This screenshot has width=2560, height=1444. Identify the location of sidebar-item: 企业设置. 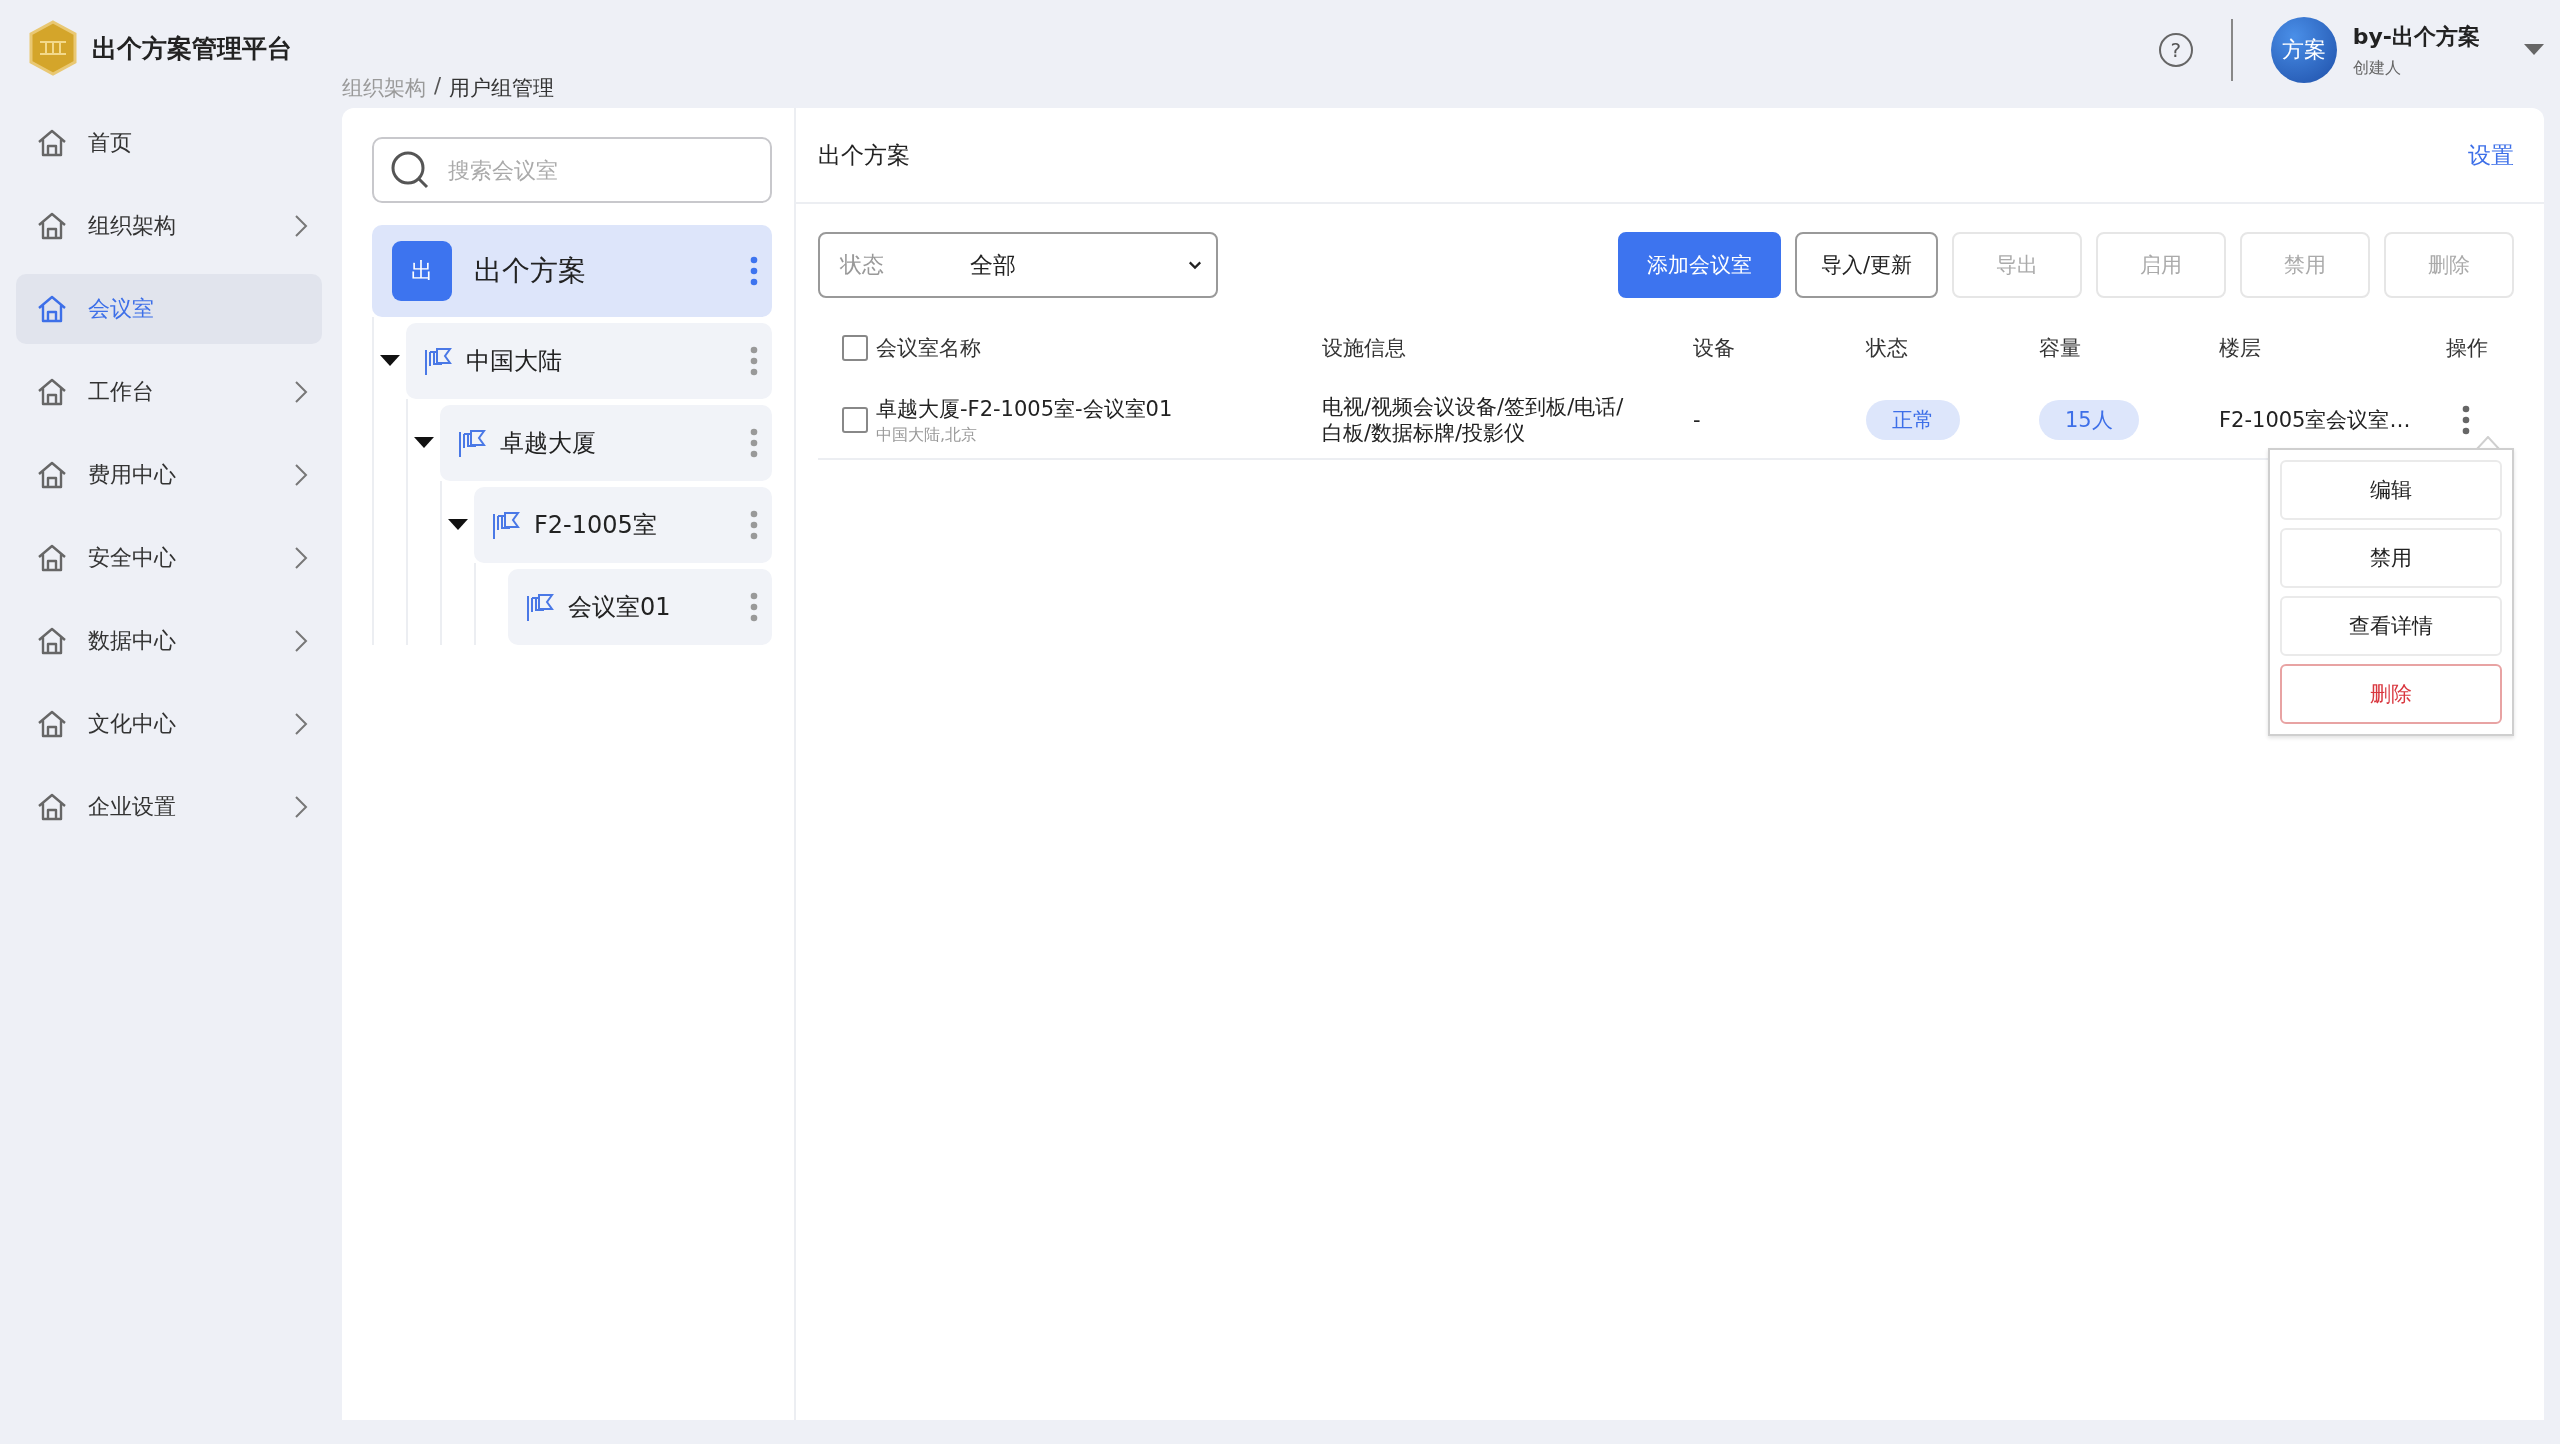
(169, 807).